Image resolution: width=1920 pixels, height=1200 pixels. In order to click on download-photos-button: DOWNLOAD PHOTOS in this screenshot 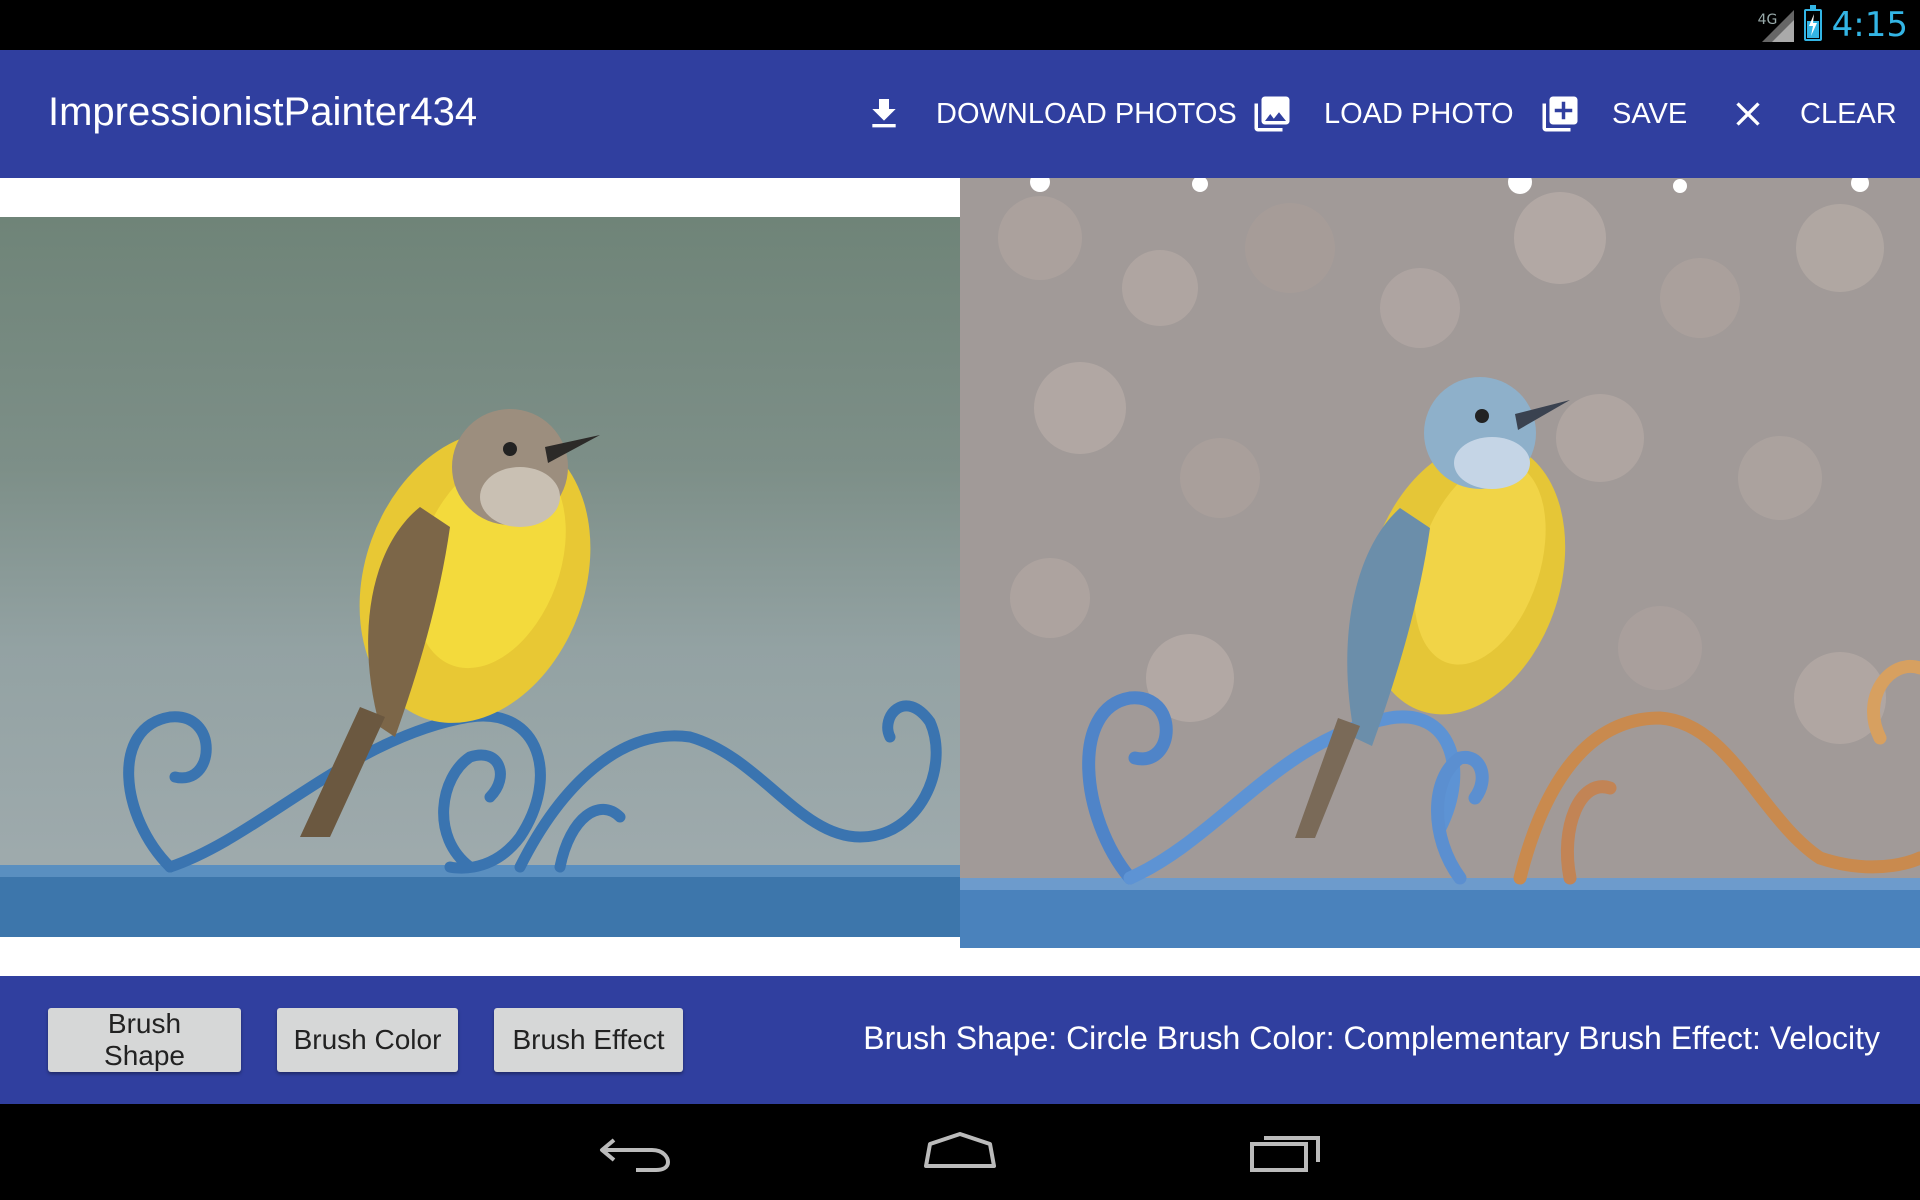, I will do `click(1049, 114)`.